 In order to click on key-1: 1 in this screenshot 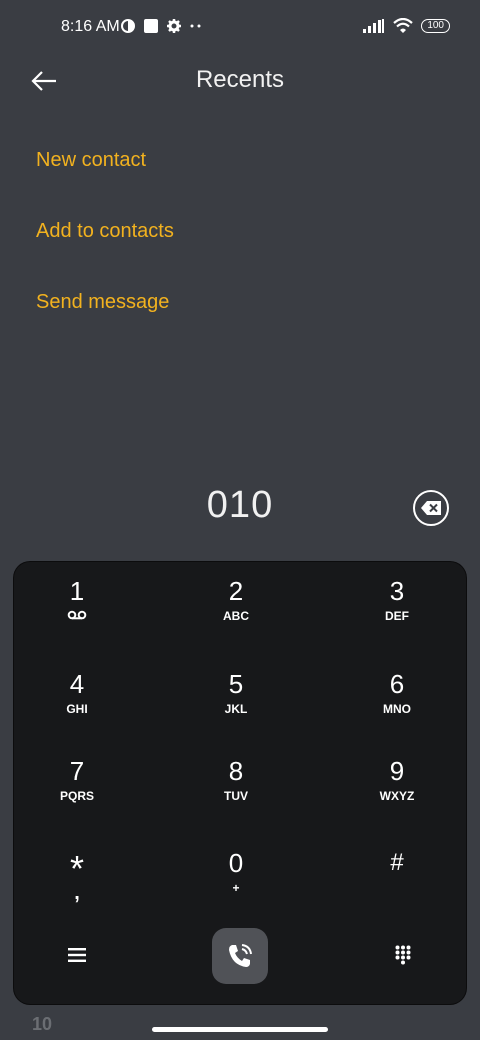, I will do `click(77, 611)`.